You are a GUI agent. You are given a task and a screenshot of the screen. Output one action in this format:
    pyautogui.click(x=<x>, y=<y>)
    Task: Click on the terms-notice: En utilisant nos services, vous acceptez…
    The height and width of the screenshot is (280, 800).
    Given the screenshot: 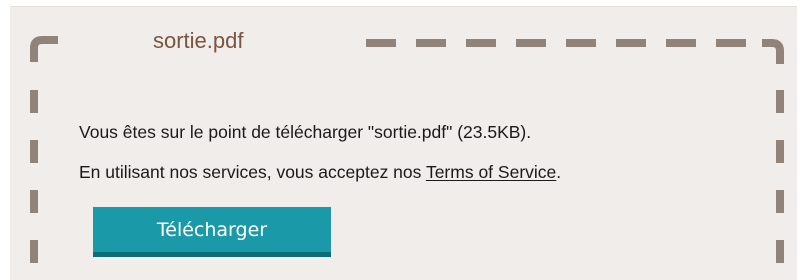 What is the action you would take?
    pyautogui.click(x=320, y=172)
    